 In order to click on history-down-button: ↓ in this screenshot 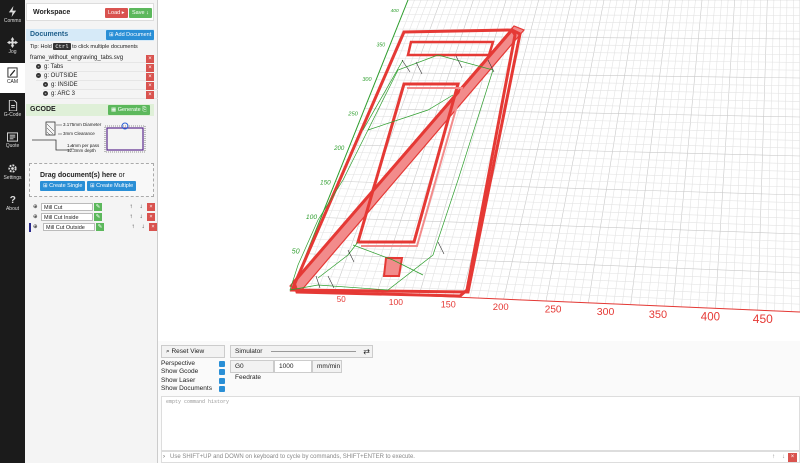, I will do `click(783, 457)`.